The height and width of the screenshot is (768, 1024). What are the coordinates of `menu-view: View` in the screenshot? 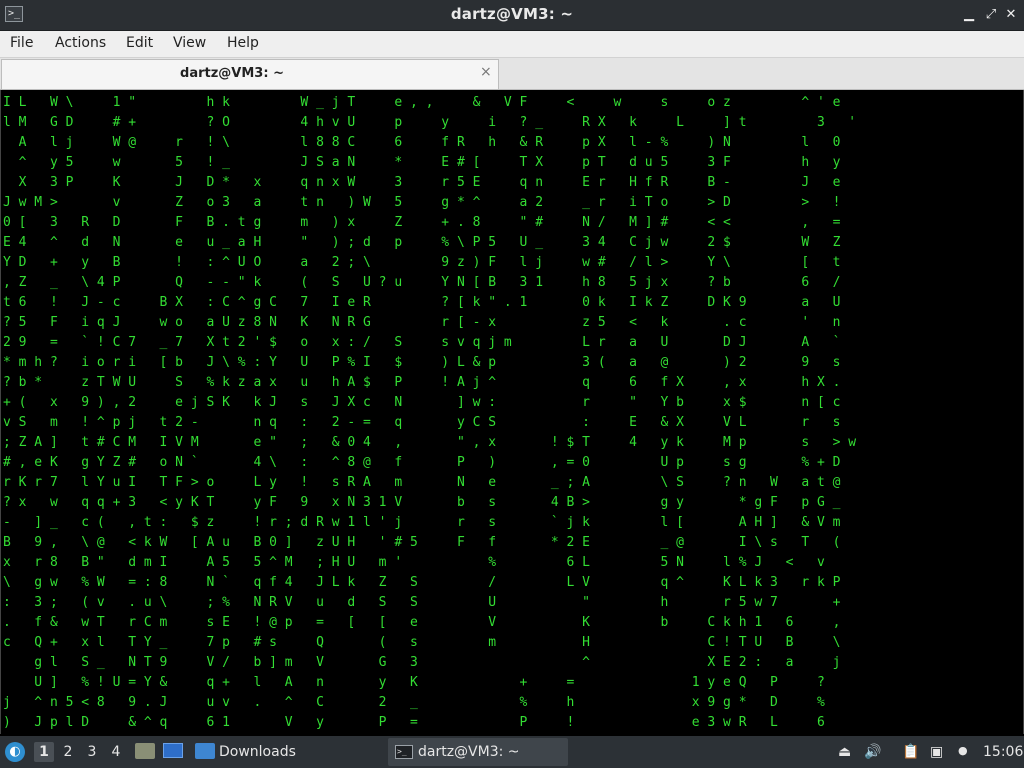 It's located at (189, 43).